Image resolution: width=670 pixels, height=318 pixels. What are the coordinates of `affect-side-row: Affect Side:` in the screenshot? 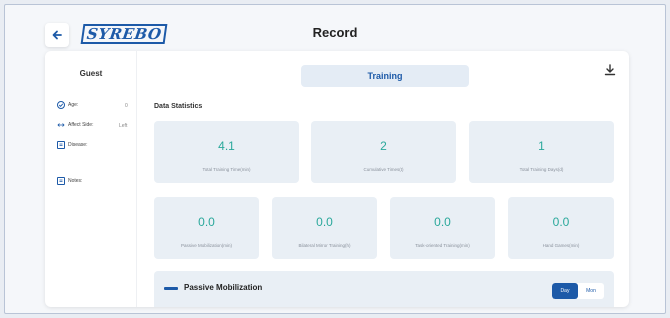 It's located at (75, 125).